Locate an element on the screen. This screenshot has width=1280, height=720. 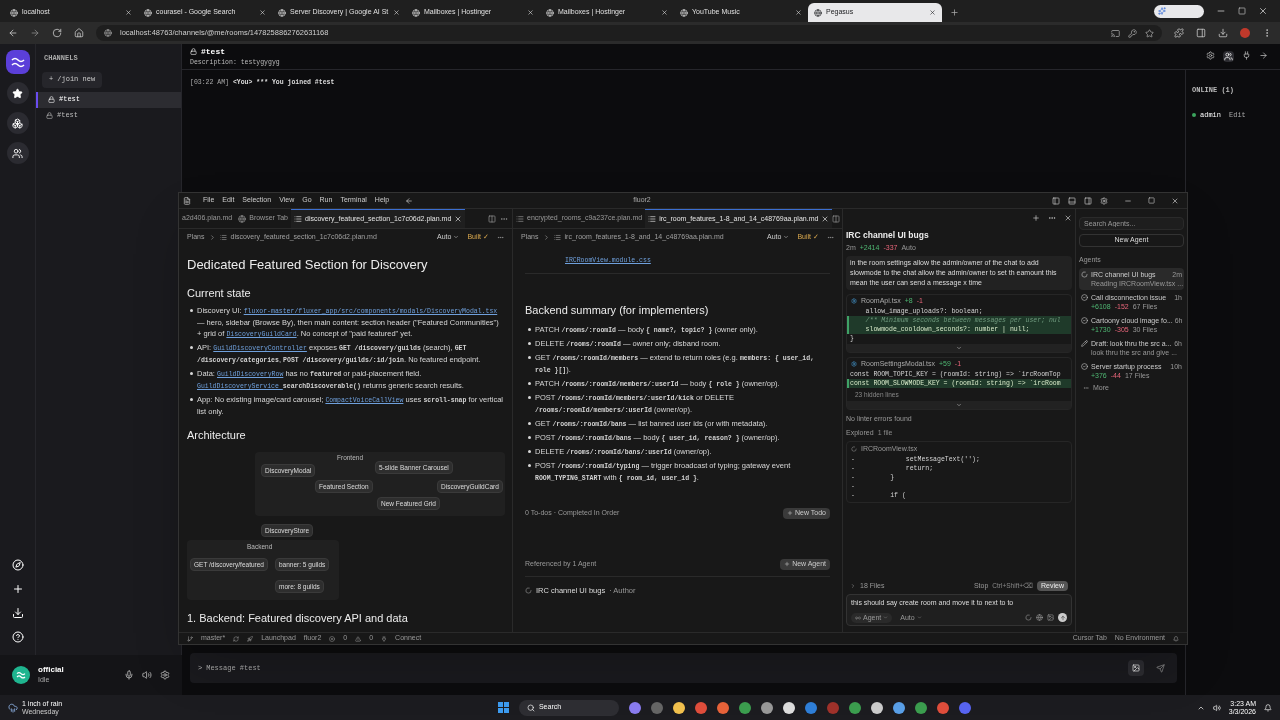
chat-title: IRC channel UI bugs is located at coordinates (888, 235).